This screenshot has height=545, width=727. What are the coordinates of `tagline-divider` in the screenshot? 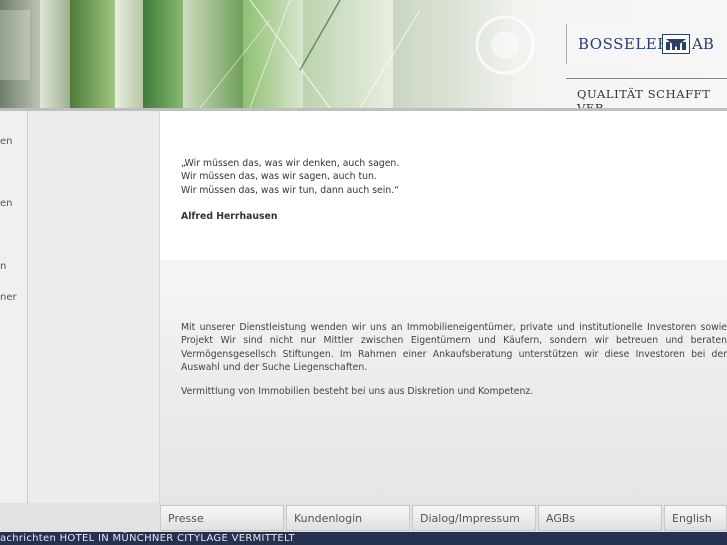 It's located at (646, 78).